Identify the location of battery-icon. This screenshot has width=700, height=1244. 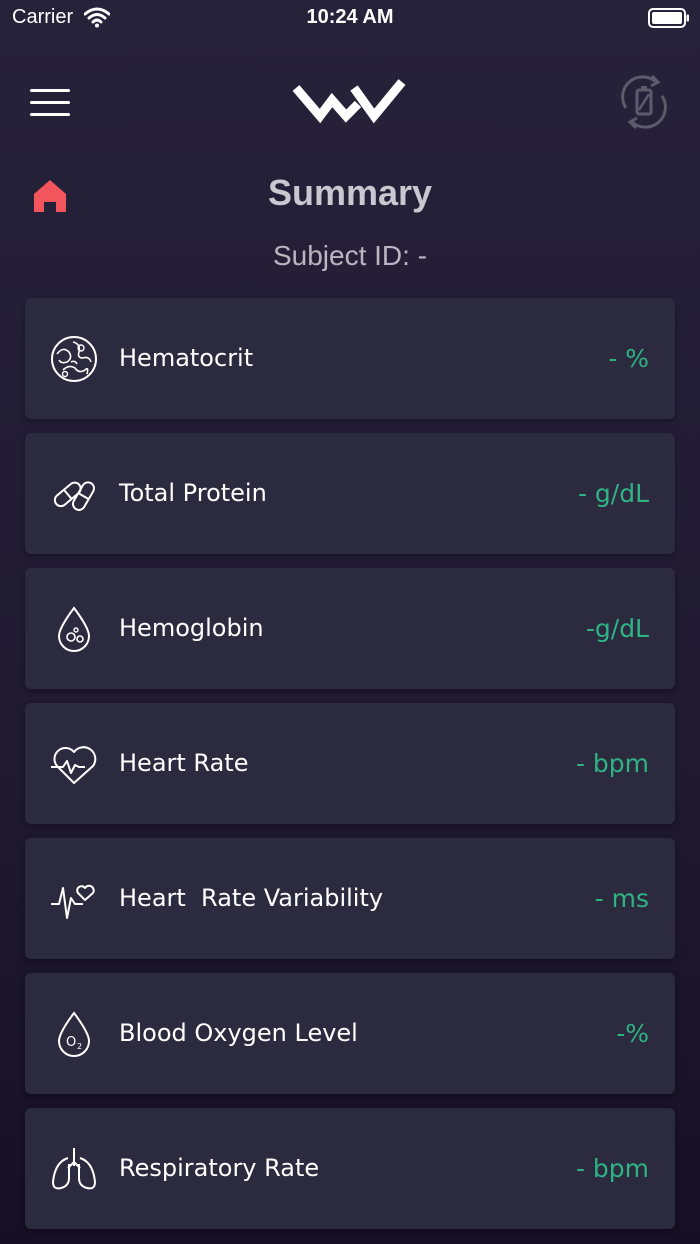
(668, 18).